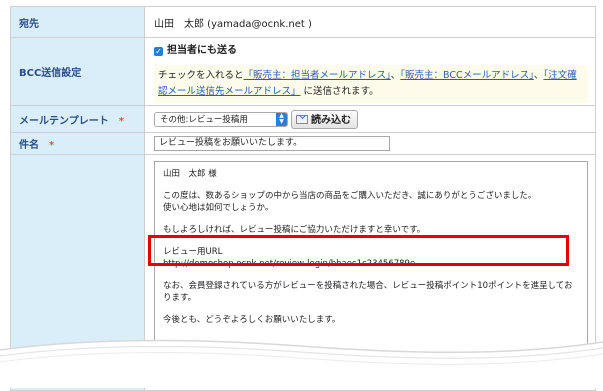 The image size is (603, 391). What do you see at coordinates (339, 91) in the screenshot?
I see `bcc-note-post: に送信されます。` at bounding box center [339, 91].